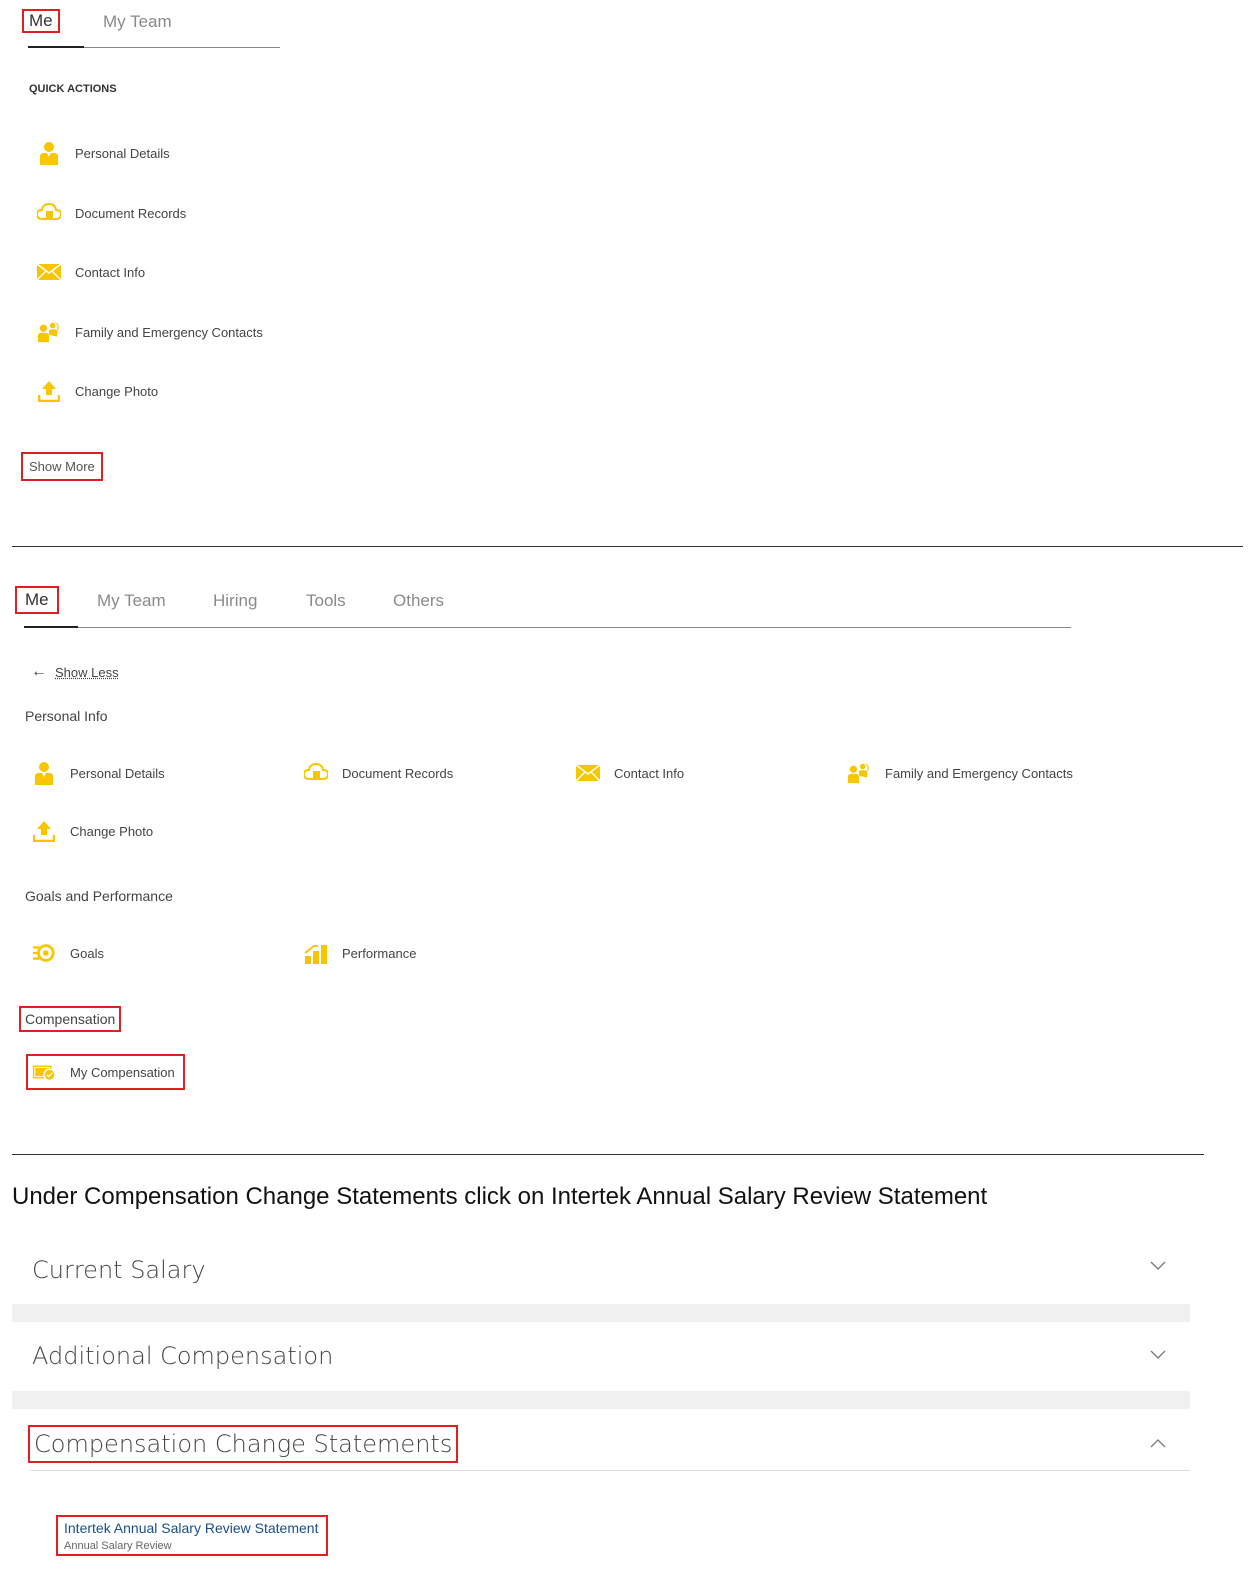 This screenshot has height=1575, width=1249. What do you see at coordinates (122, 1072) in the screenshot?
I see `item-label: My Compensation` at bounding box center [122, 1072].